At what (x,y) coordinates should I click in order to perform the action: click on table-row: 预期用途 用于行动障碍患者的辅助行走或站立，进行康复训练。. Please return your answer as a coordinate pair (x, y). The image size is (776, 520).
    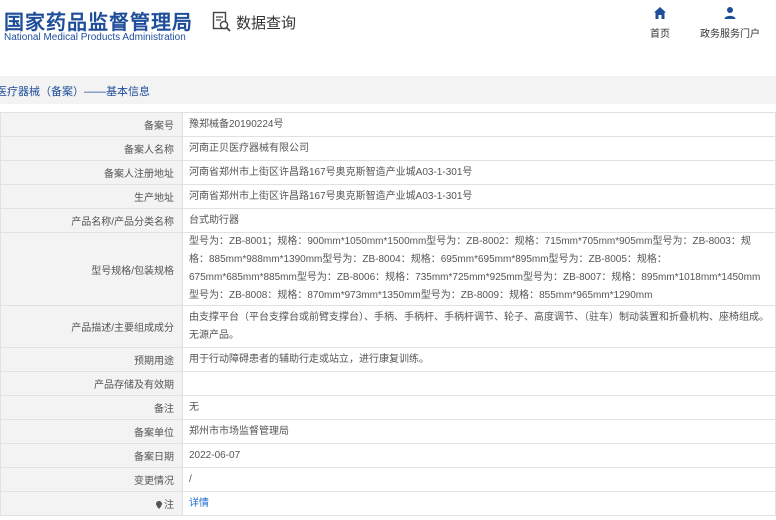
    Looking at the image, I should click on (388, 359).